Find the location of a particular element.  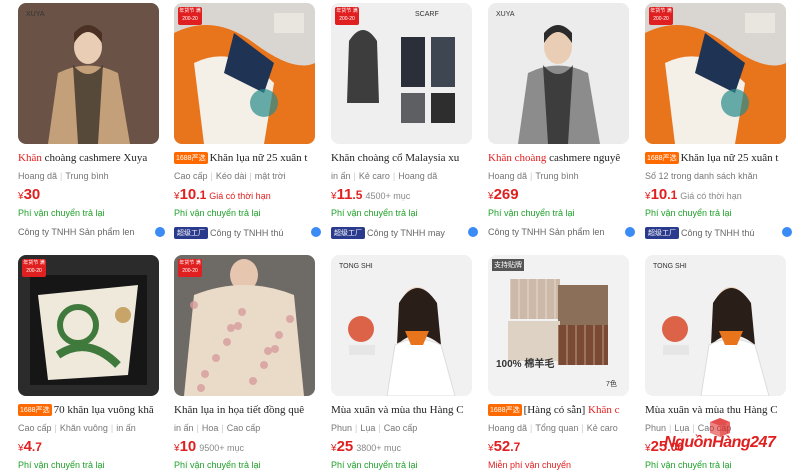

title-text: cashmere nguyê is located at coordinates (583, 158).